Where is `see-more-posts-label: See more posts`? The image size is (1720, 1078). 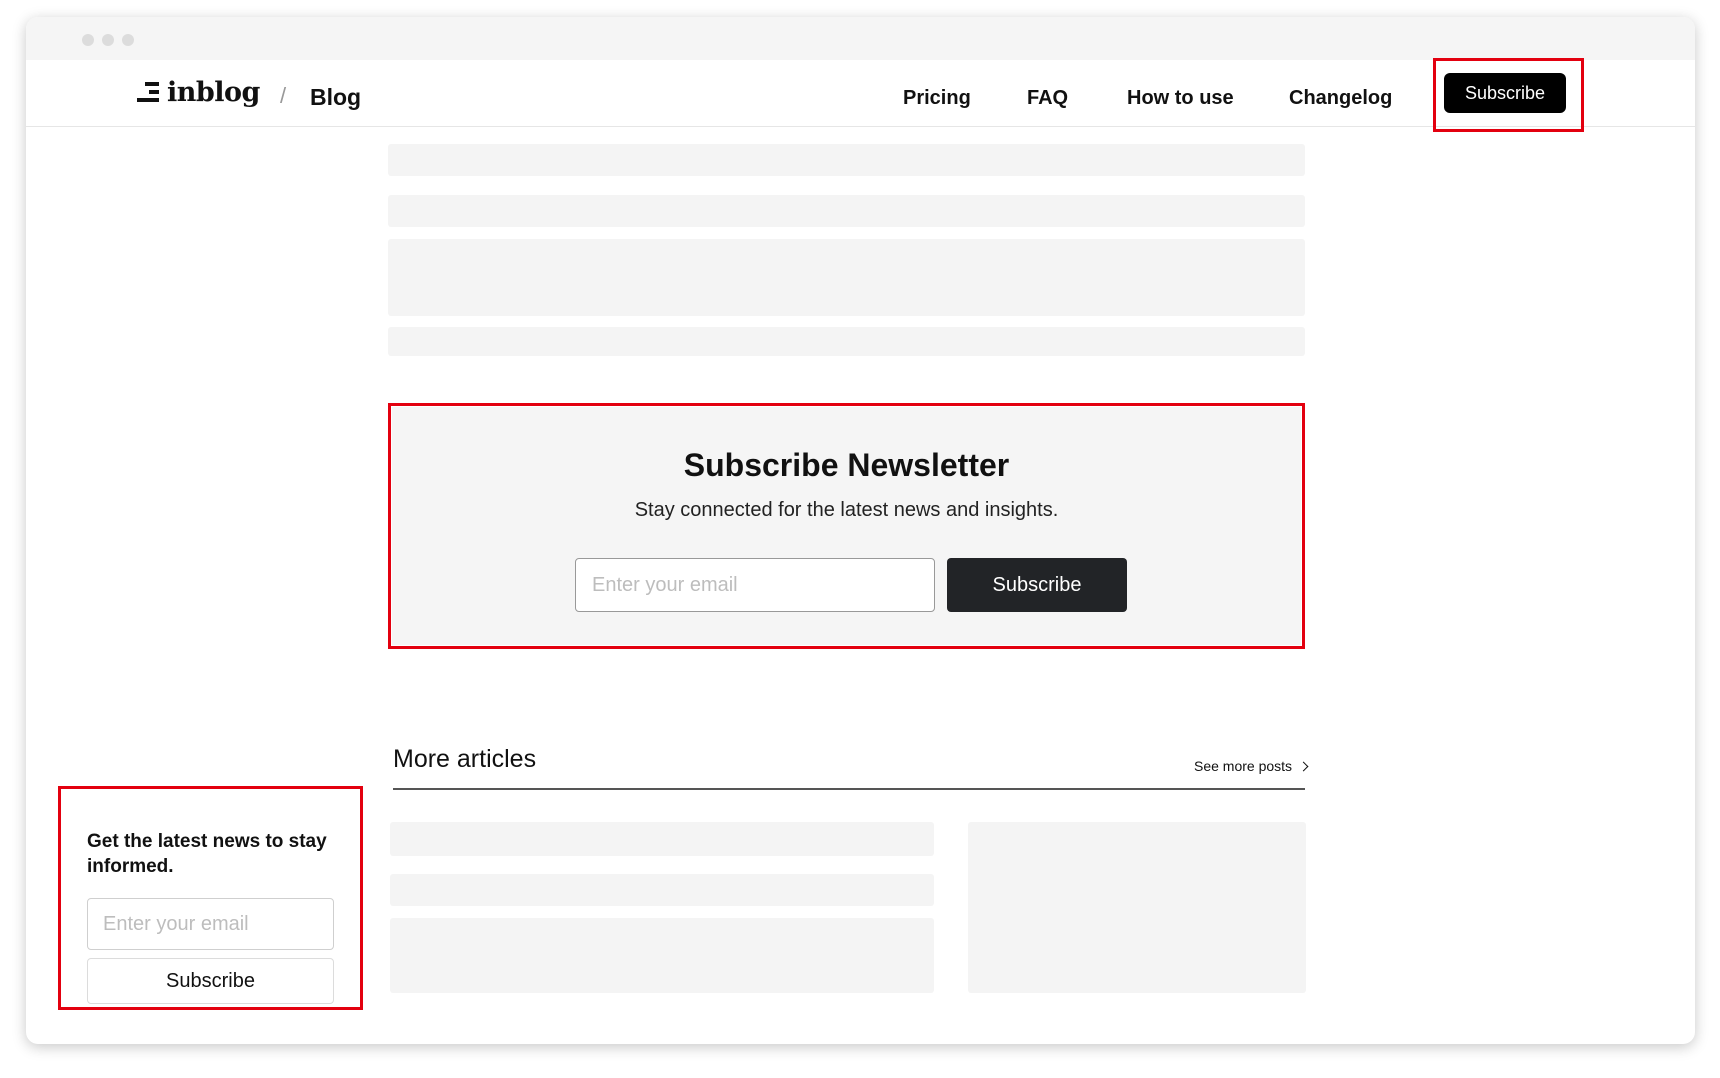
see-more-posts-label: See more posts is located at coordinates (1243, 766).